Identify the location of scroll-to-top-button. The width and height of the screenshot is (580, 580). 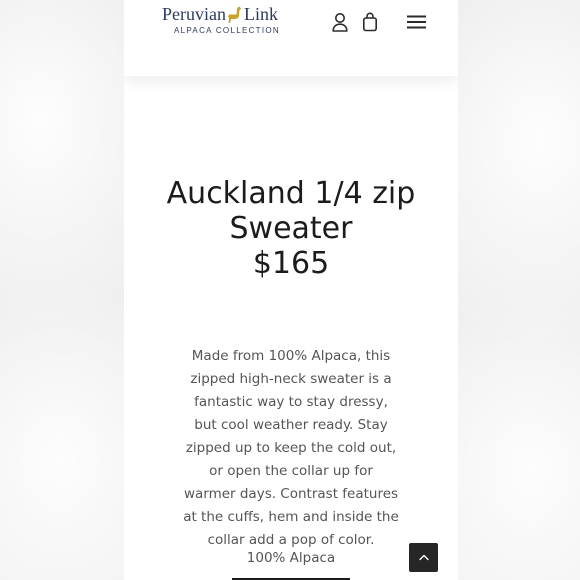
(423, 557).